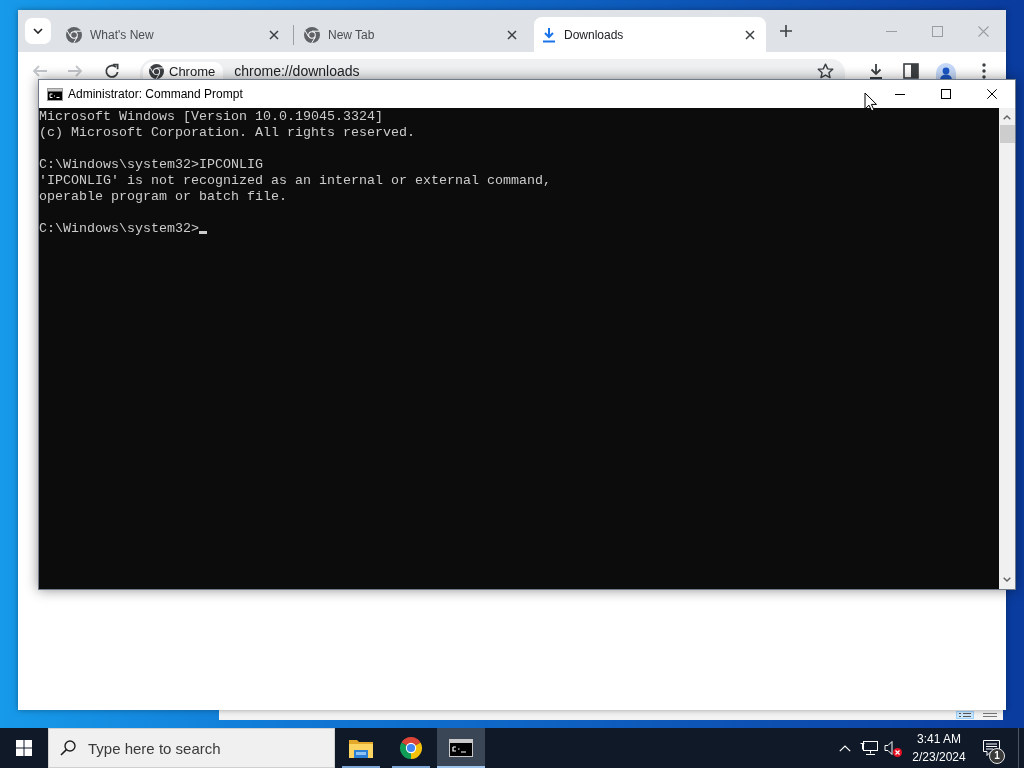 Image resolution: width=1024 pixels, height=768 pixels. Describe the element at coordinates (1007, 348) in the screenshot. I see `scrollbar` at that location.